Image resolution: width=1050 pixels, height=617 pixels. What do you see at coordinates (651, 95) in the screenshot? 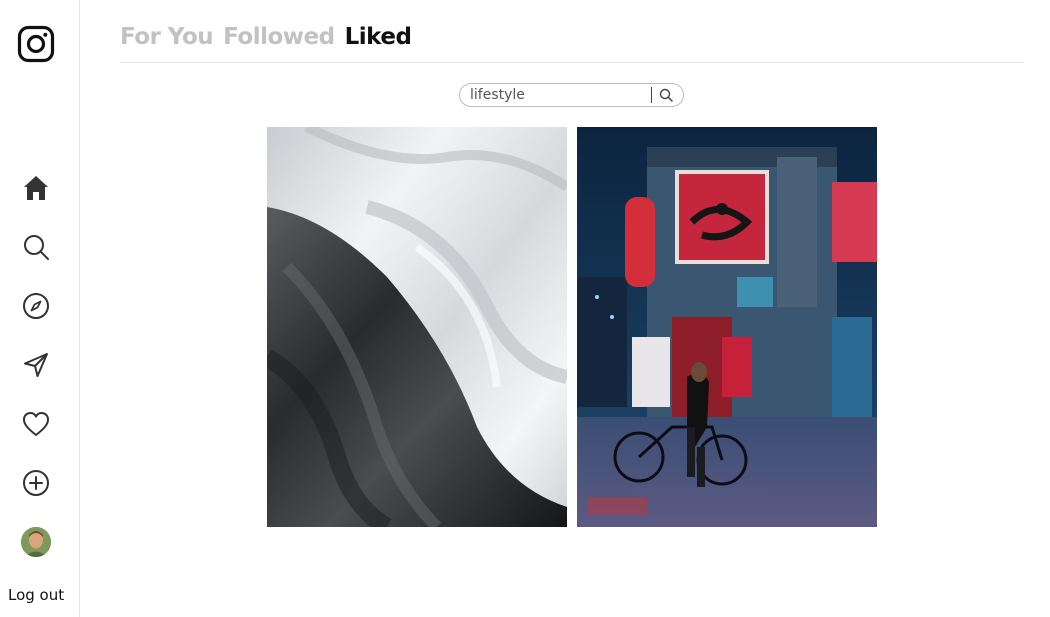
I see `search-separator` at bounding box center [651, 95].